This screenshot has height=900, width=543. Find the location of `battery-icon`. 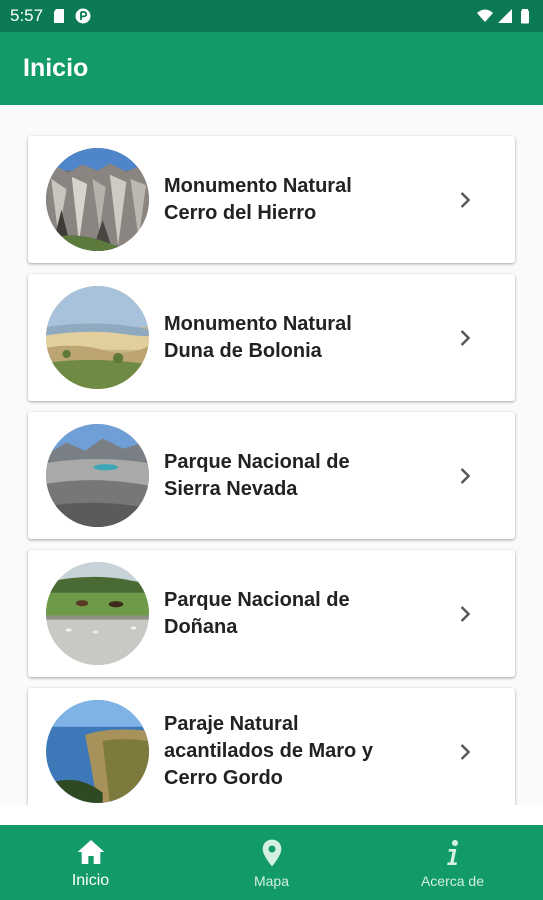

battery-icon is located at coordinates (525, 16).